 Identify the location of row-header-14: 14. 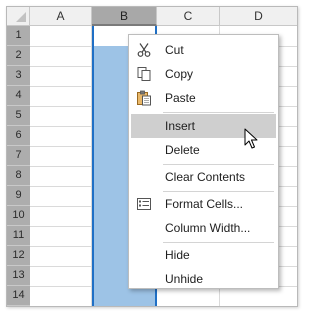
(18, 296).